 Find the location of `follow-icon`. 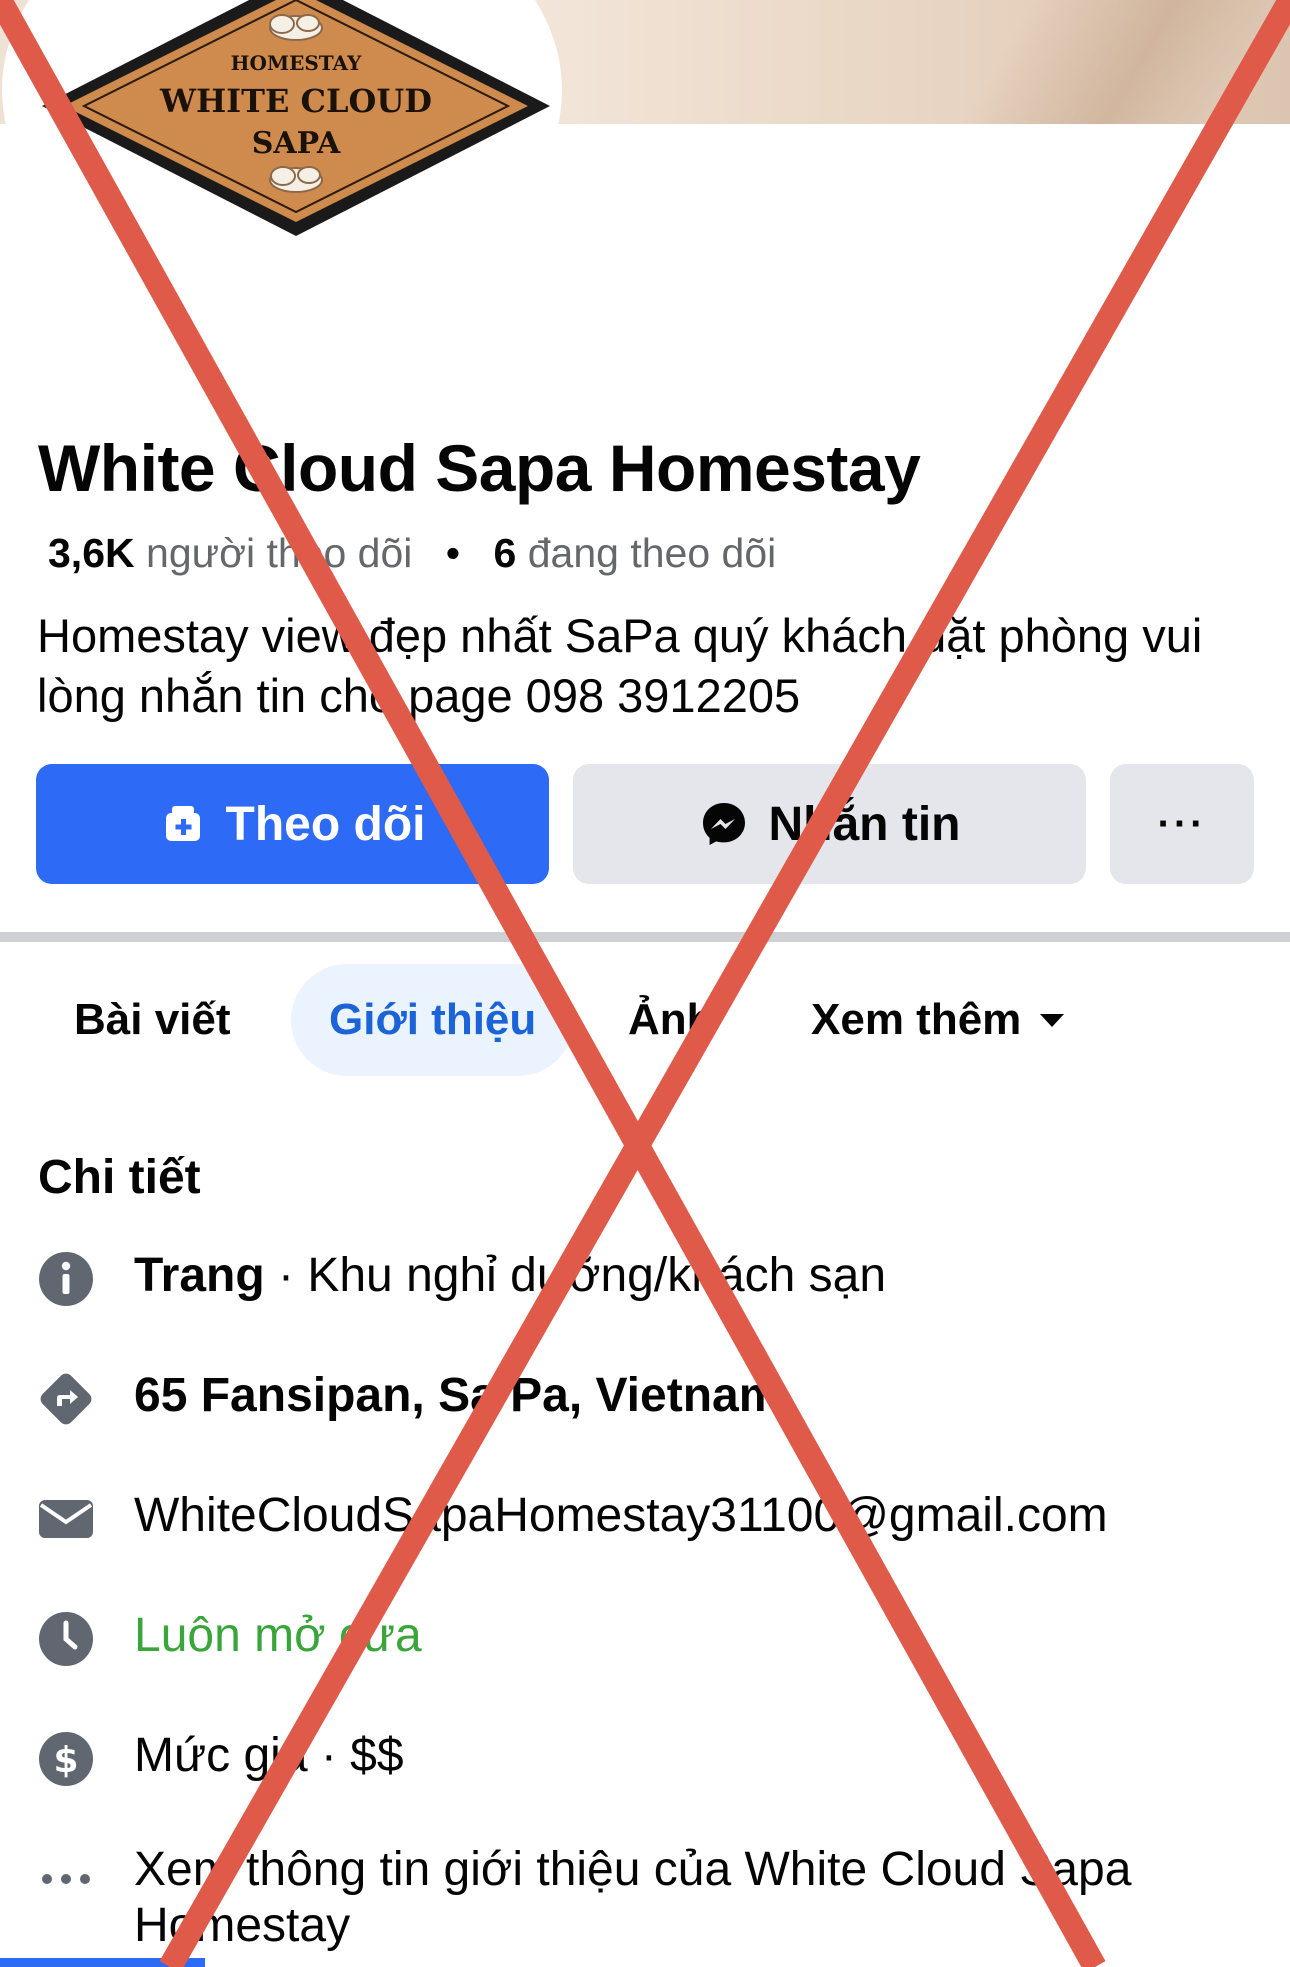

follow-icon is located at coordinates (183, 824).